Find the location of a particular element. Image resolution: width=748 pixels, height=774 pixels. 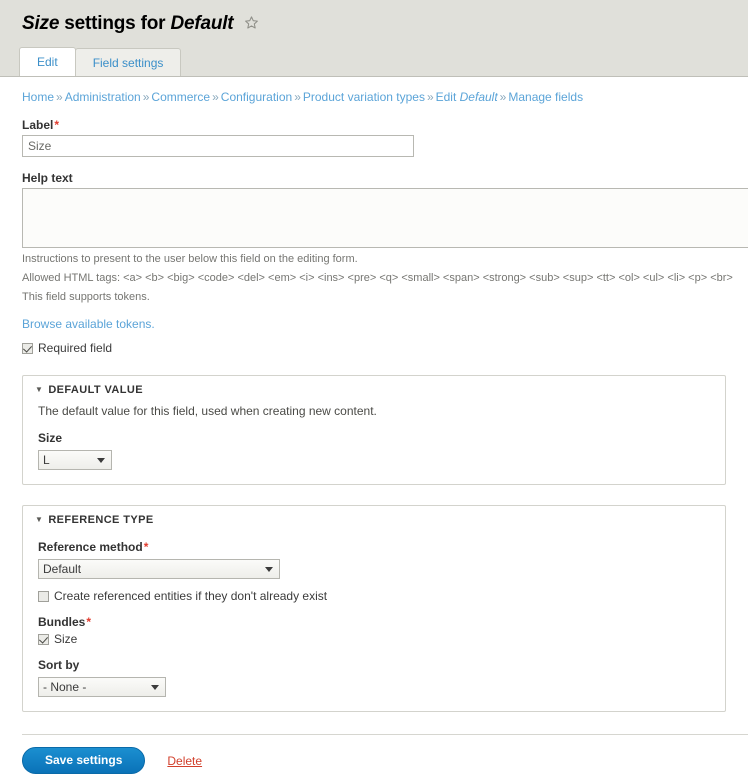

tab-edit: Edit is located at coordinates (47, 61).